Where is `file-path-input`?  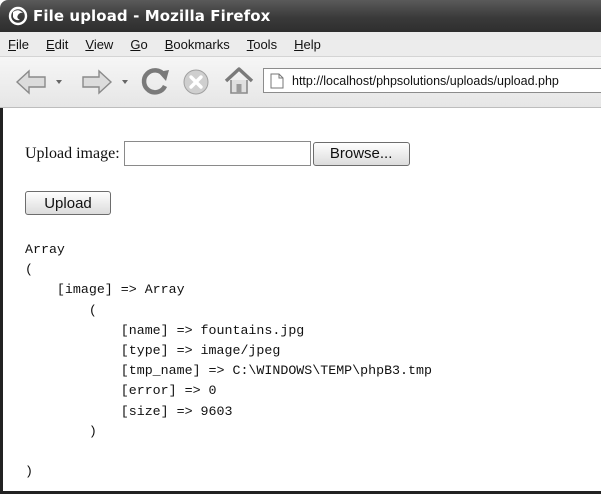 file-path-input is located at coordinates (217, 153).